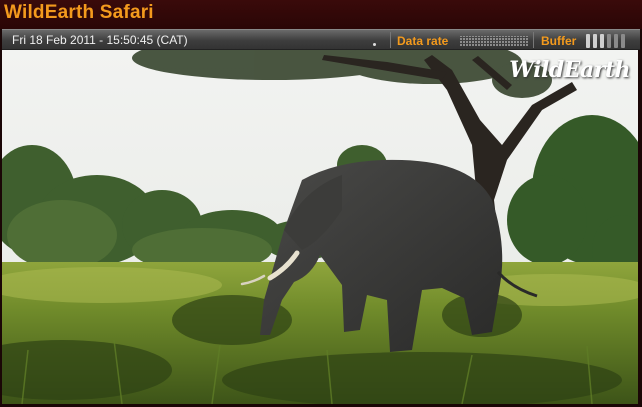 The width and height of the screenshot is (642, 407). Describe the element at coordinates (374, 44) in the screenshot. I see `activity-indicator-icon` at that location.